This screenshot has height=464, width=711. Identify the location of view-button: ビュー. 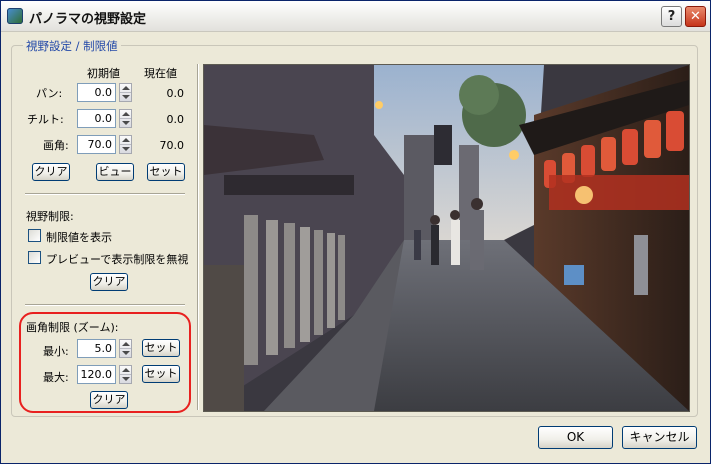
(115, 172).